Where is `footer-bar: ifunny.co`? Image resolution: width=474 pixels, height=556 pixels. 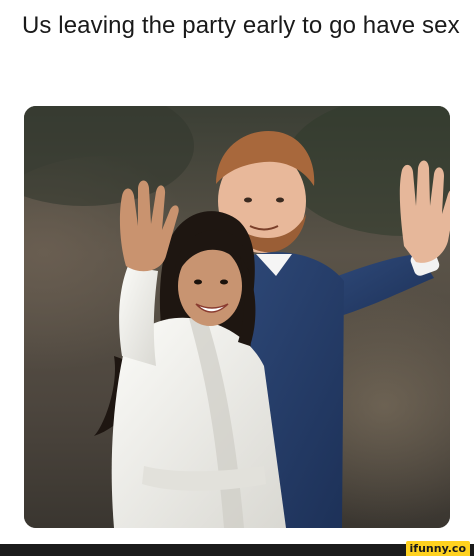
footer-bar: ifunny.co is located at coordinates (237, 548).